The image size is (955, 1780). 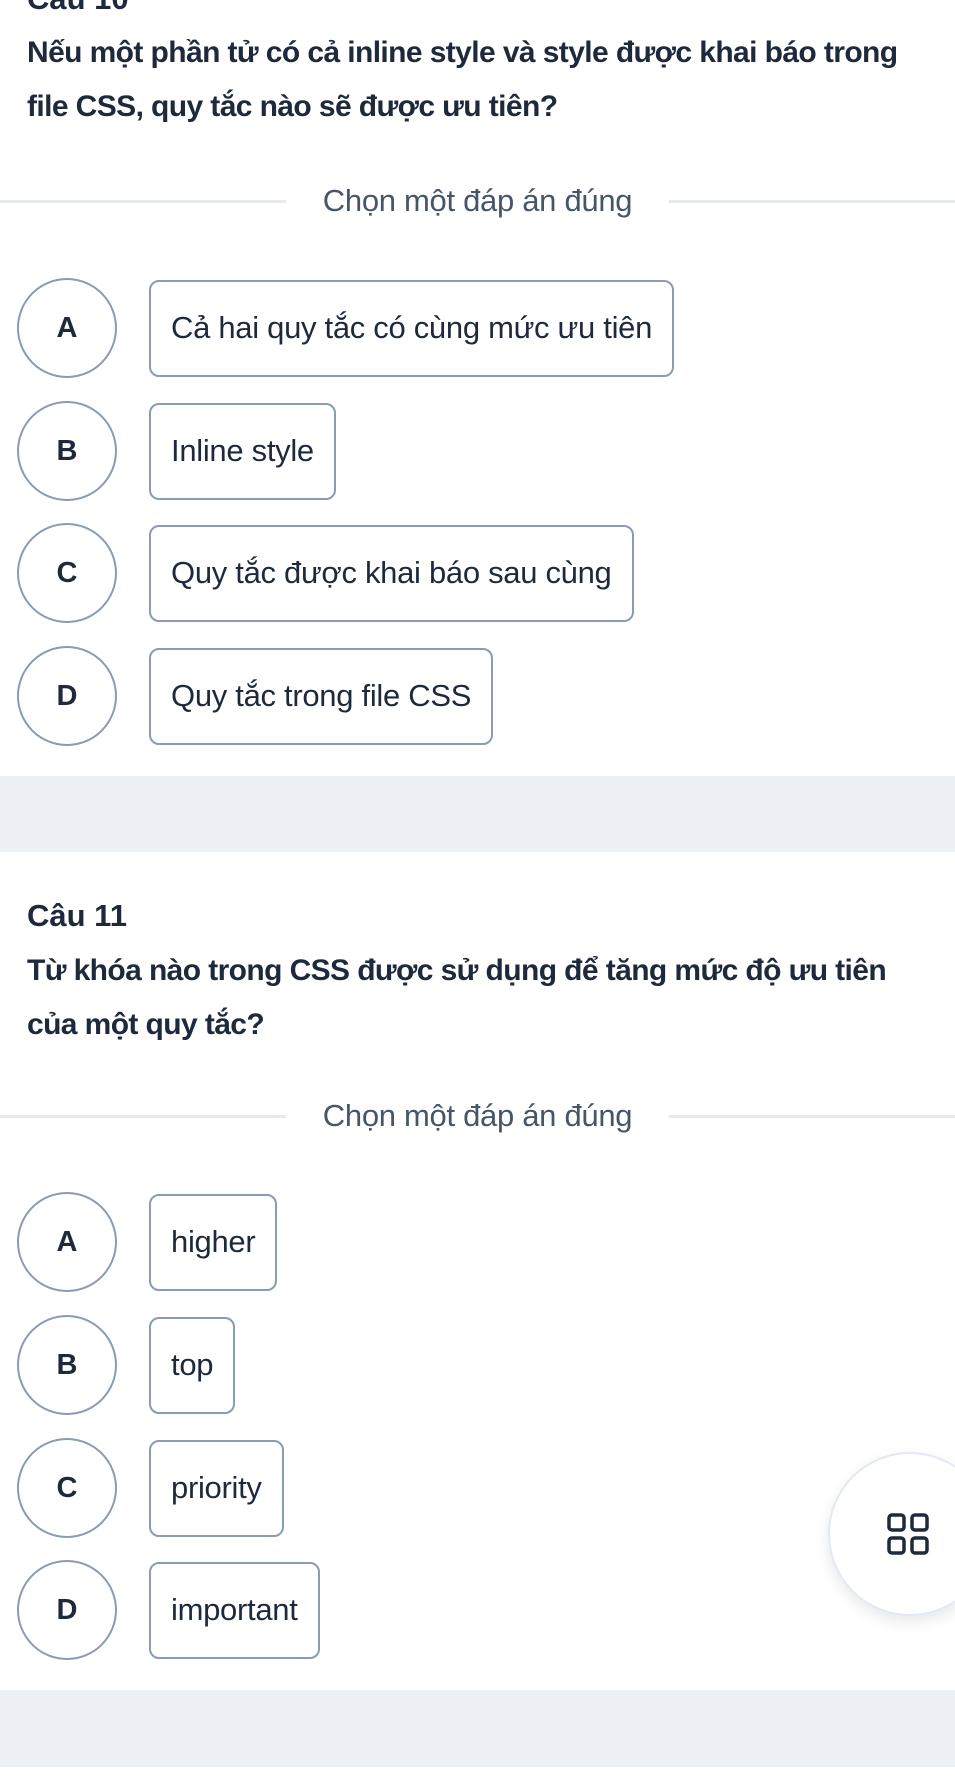 I want to click on answer-option-c: C Quy tắc được khai báo sau cùng, so click(x=325, y=573).